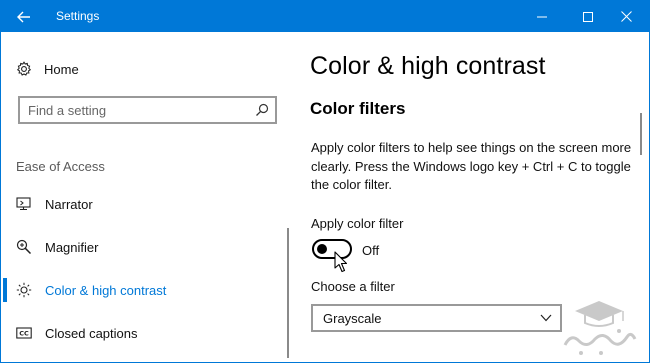 The image size is (650, 363). Describe the element at coordinates (61, 69) in the screenshot. I see `home-label: Home` at that location.